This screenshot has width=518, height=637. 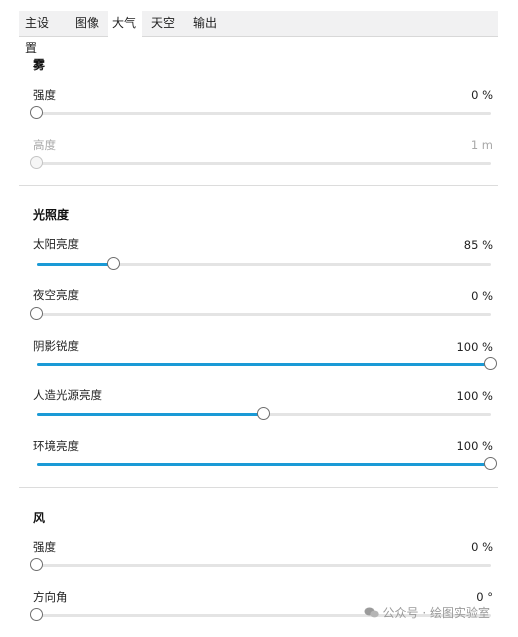 I want to click on wind-strength-slider, so click(x=260, y=564).